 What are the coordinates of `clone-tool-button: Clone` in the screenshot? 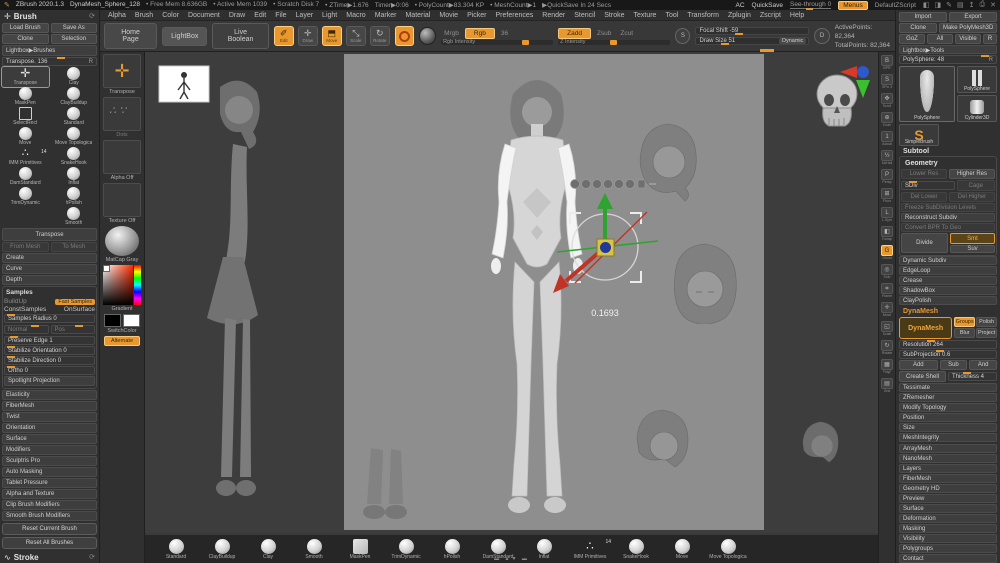 It's located at (918, 28).